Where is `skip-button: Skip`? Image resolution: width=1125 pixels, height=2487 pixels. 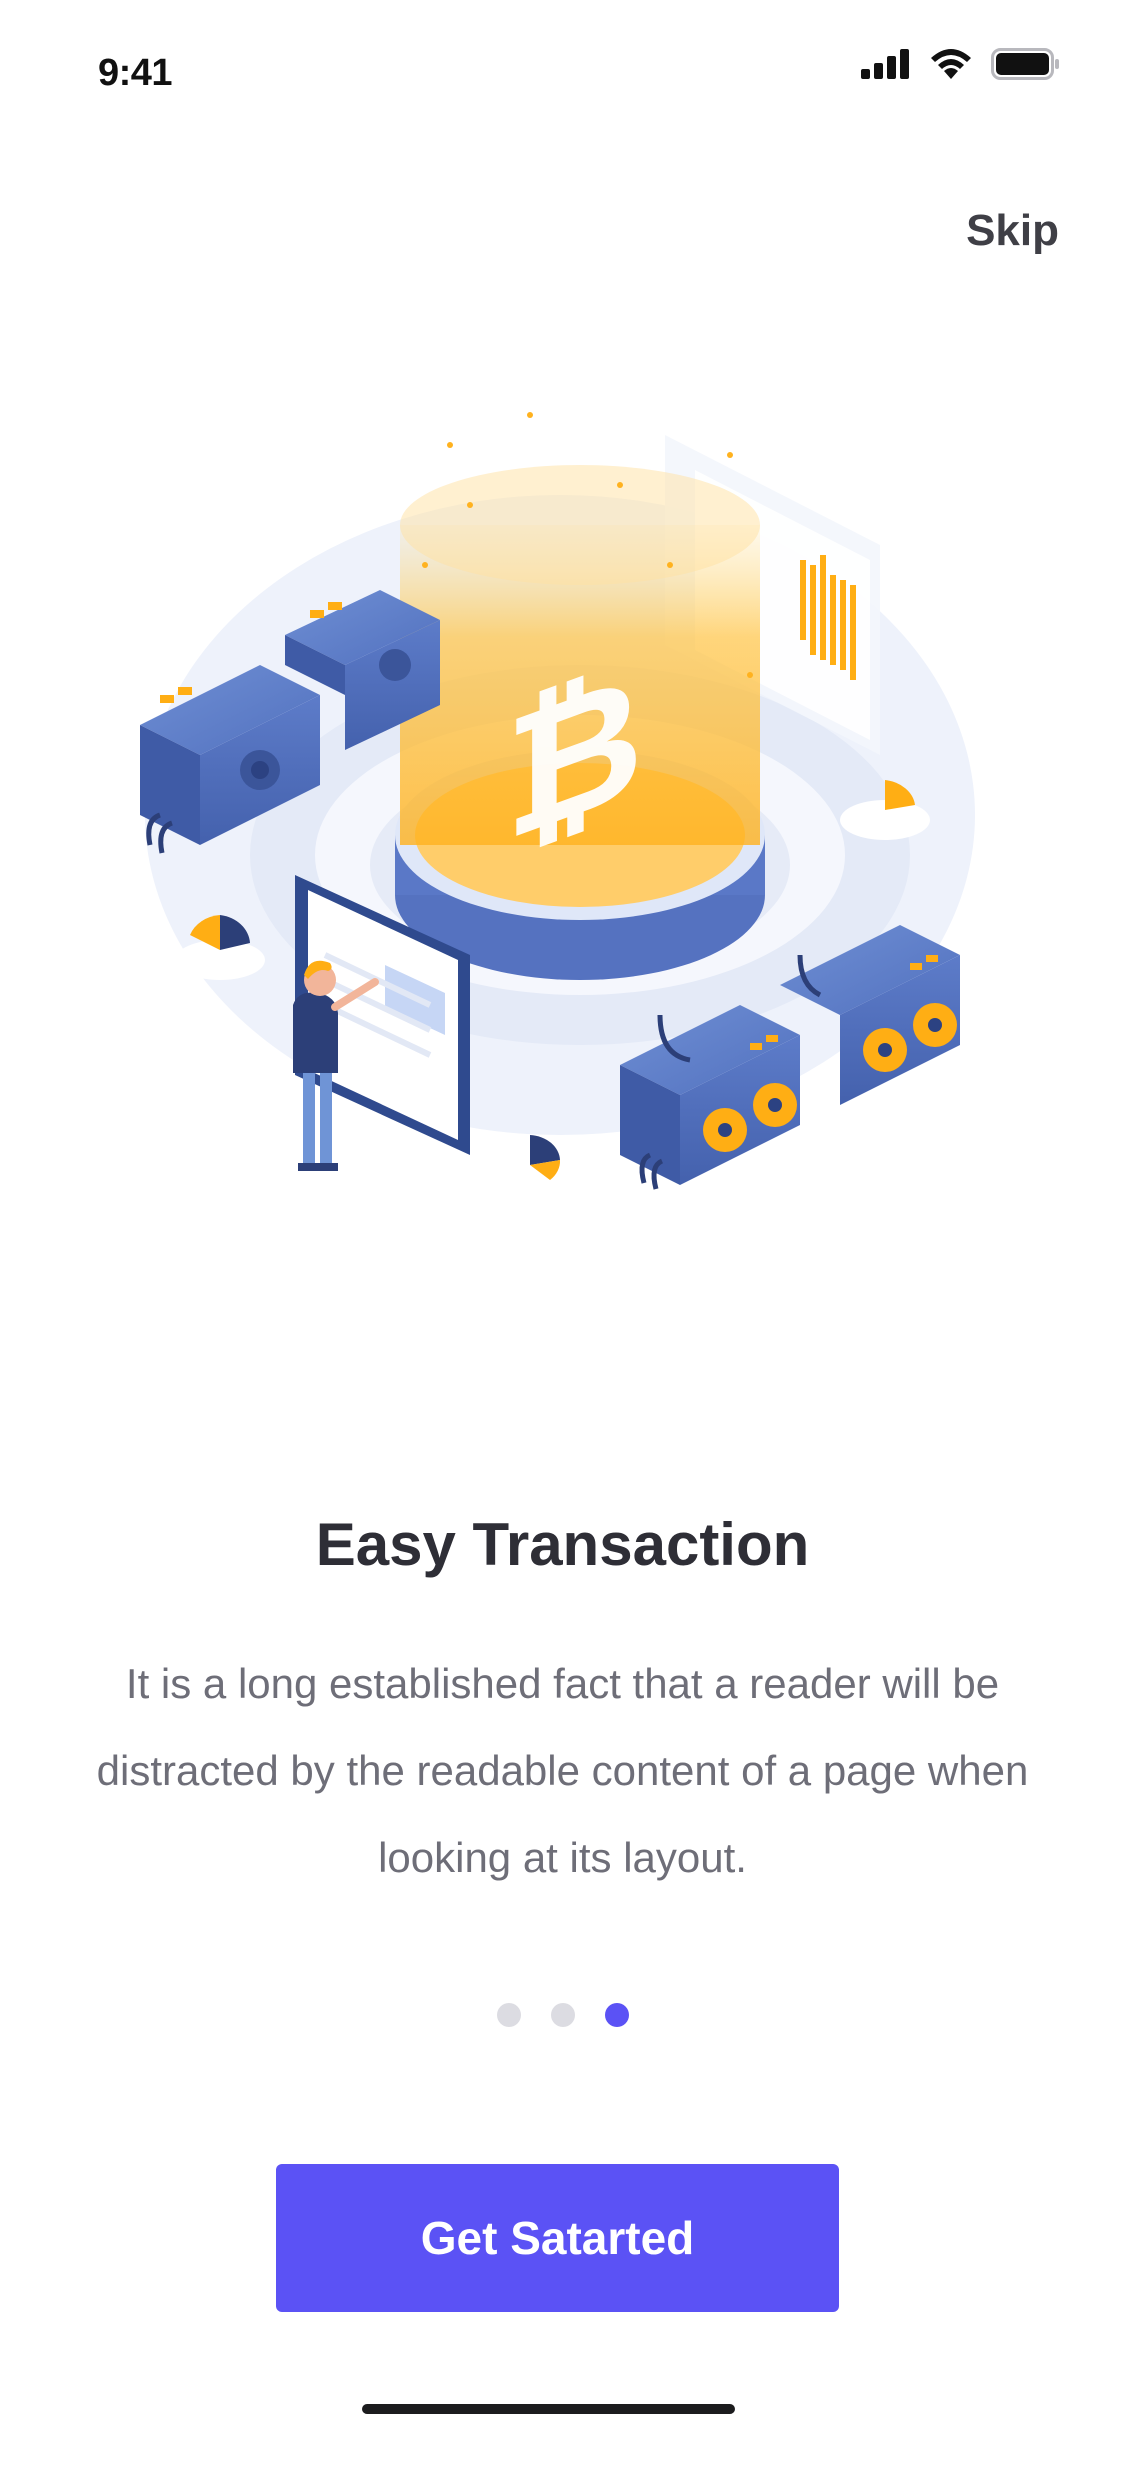
skip-button: Skip is located at coordinates (1012, 231).